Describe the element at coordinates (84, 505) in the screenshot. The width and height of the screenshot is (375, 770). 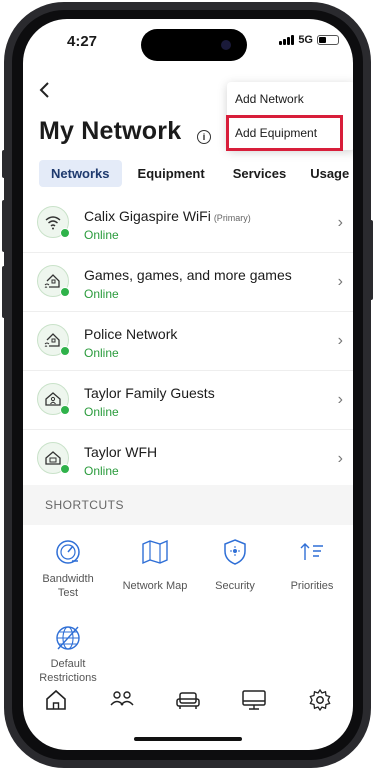
I see `shortcuts-title: SHORTCUTS` at that location.